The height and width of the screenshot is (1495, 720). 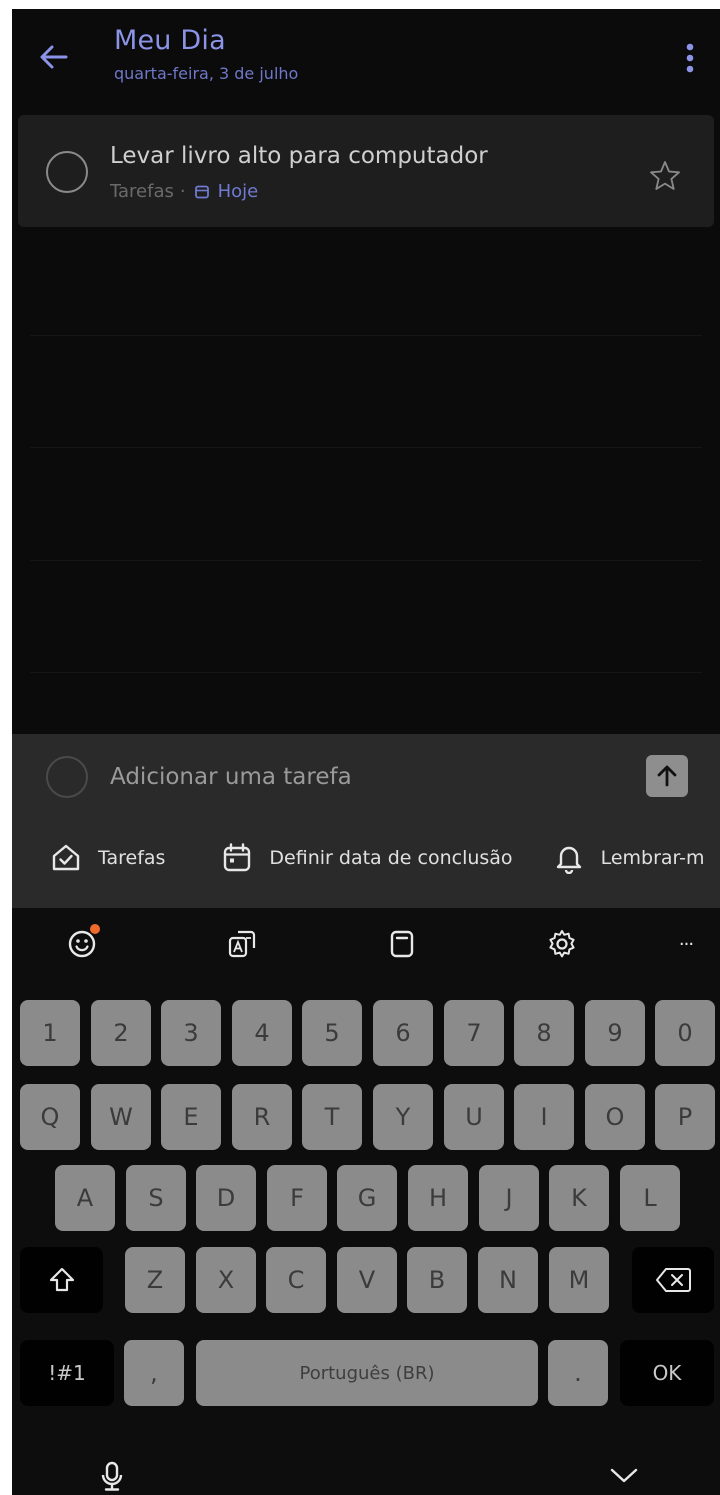 What do you see at coordinates (299, 156) in the screenshot?
I see `task-title: Levar livro alto para computador` at bounding box center [299, 156].